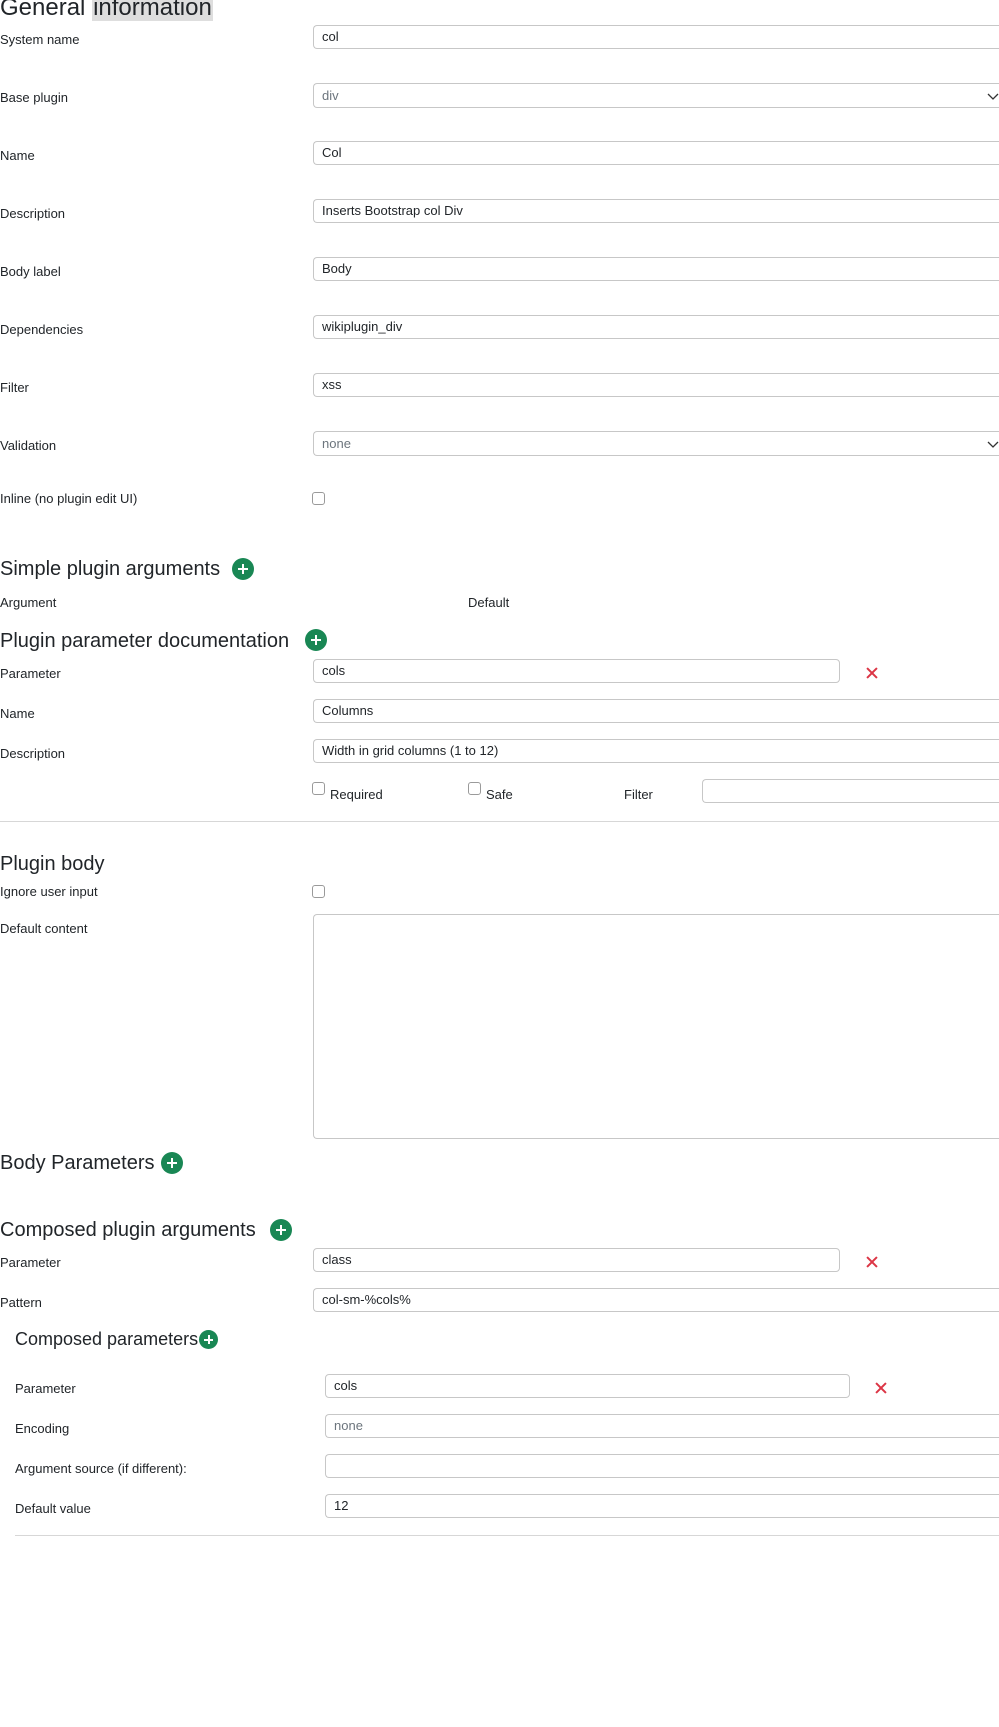 This screenshot has width=999, height=1727. I want to click on add-composed-parameter-button, so click(208, 1339).